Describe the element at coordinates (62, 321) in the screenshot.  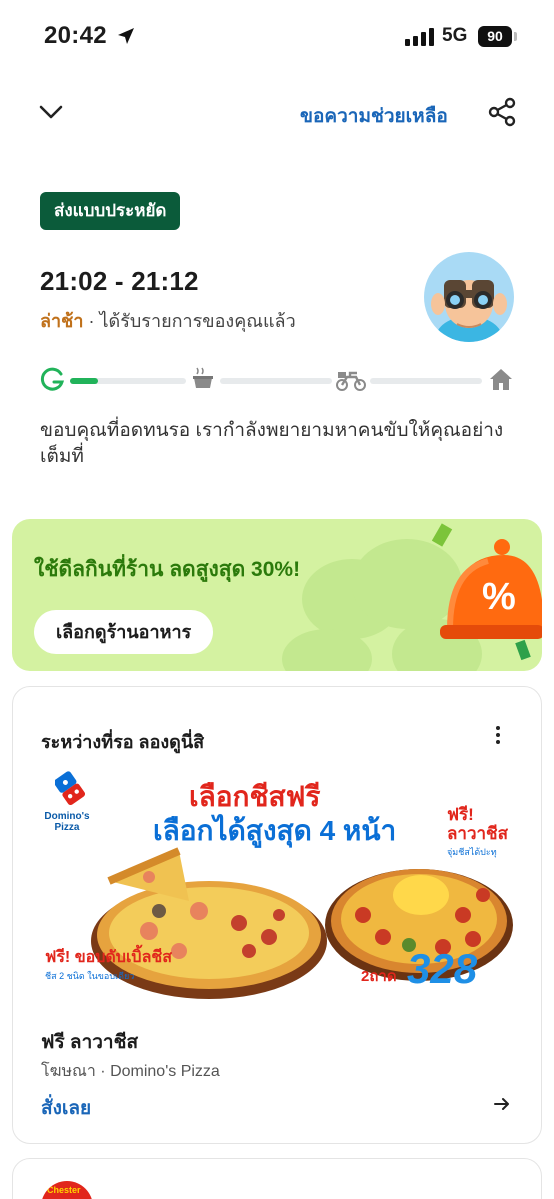
I see `late-label: ล่าช้า` at that location.